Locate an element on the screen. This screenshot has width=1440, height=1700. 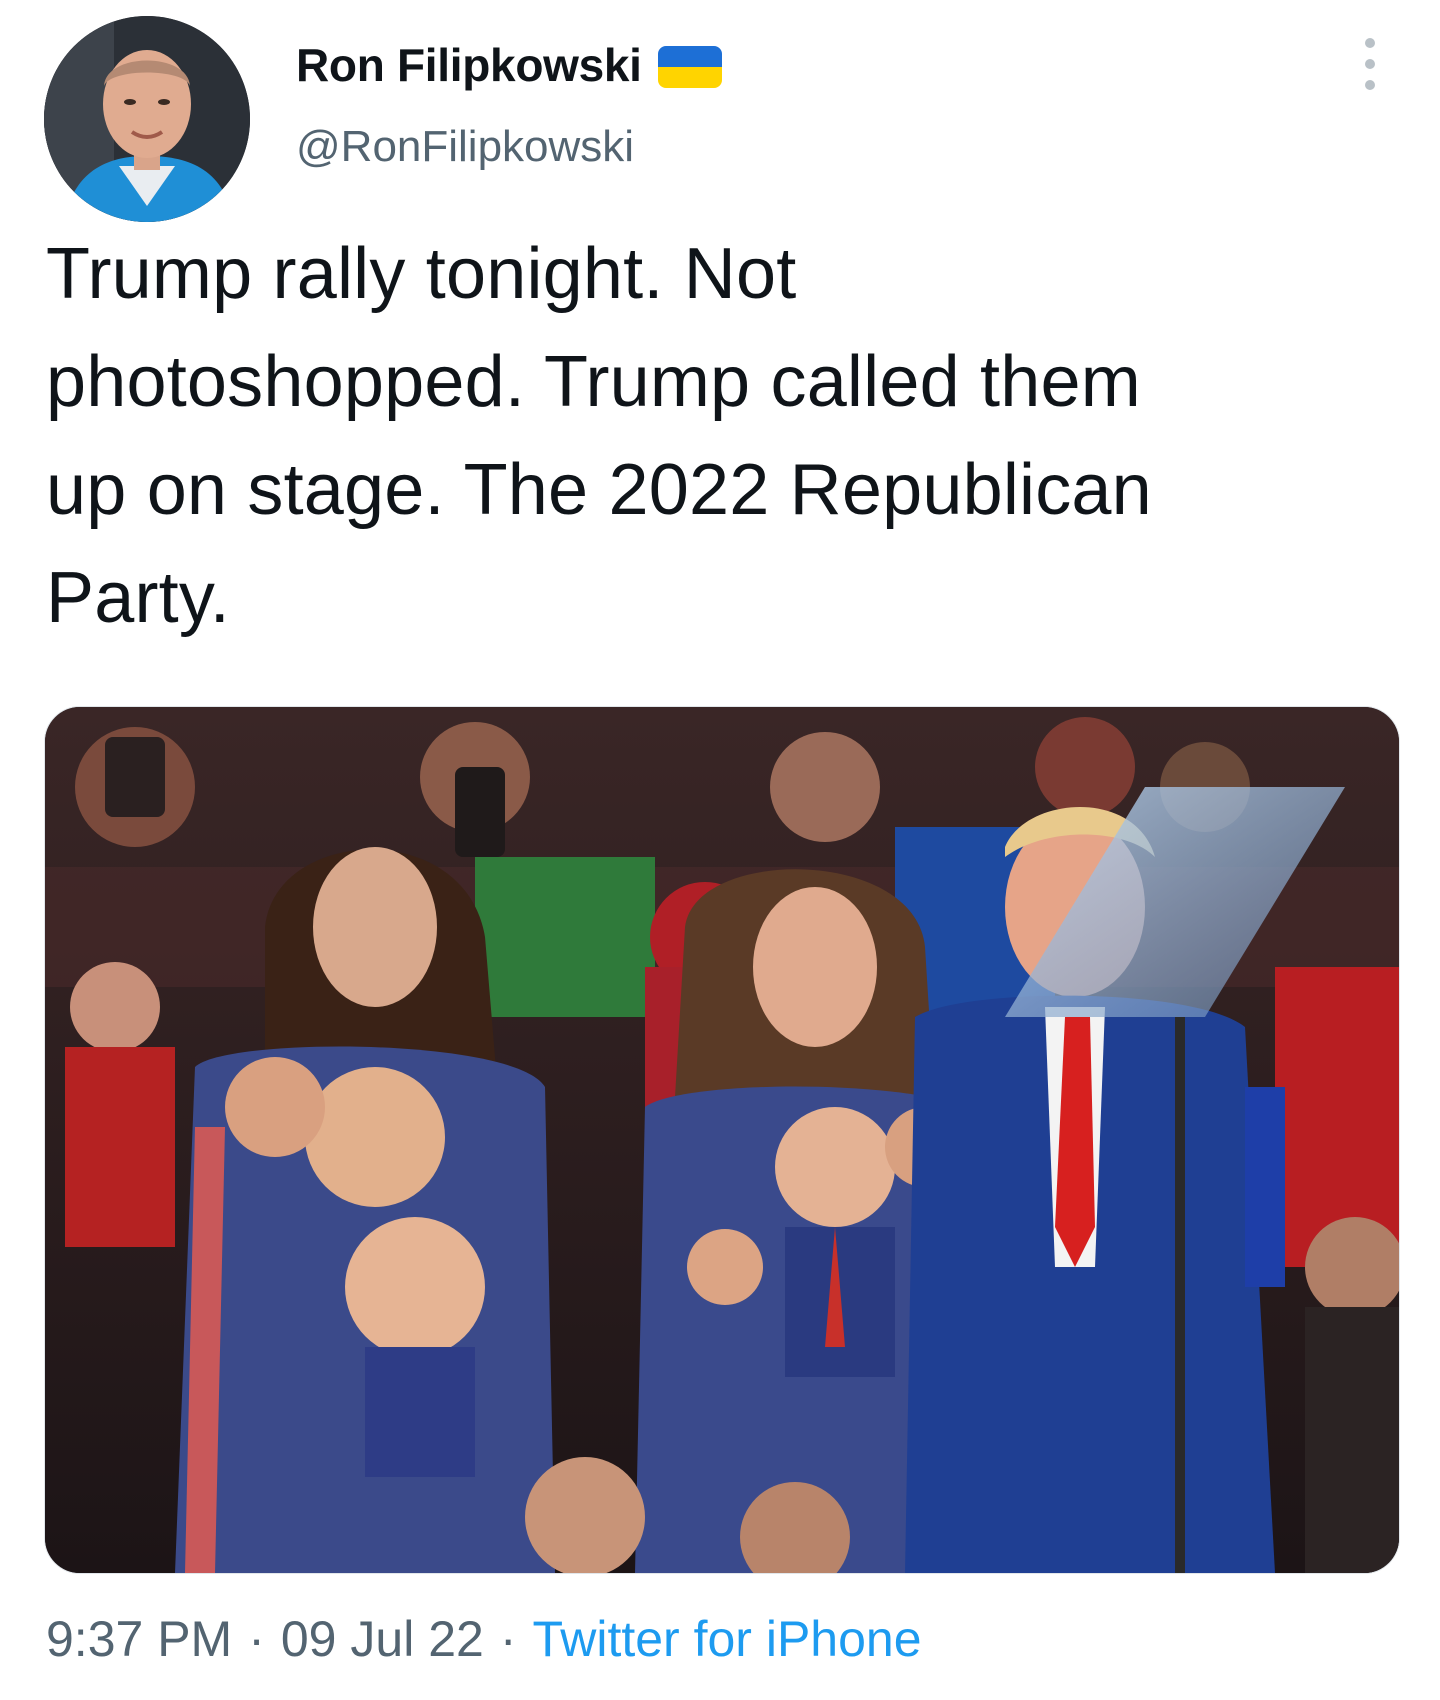
more-options-icon is located at coordinates (1370, 64).